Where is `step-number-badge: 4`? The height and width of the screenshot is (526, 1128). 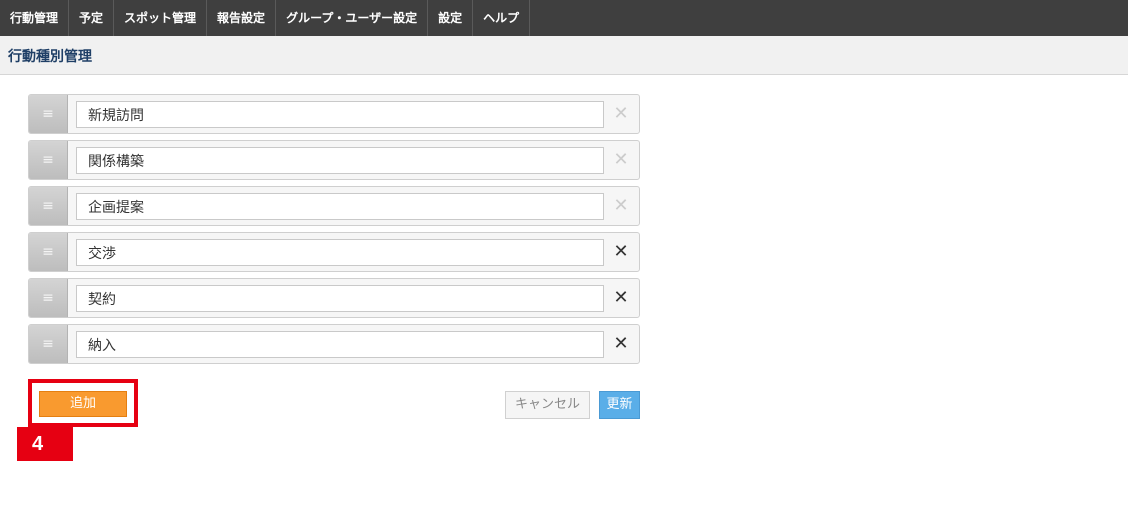 step-number-badge: 4 is located at coordinates (45, 444).